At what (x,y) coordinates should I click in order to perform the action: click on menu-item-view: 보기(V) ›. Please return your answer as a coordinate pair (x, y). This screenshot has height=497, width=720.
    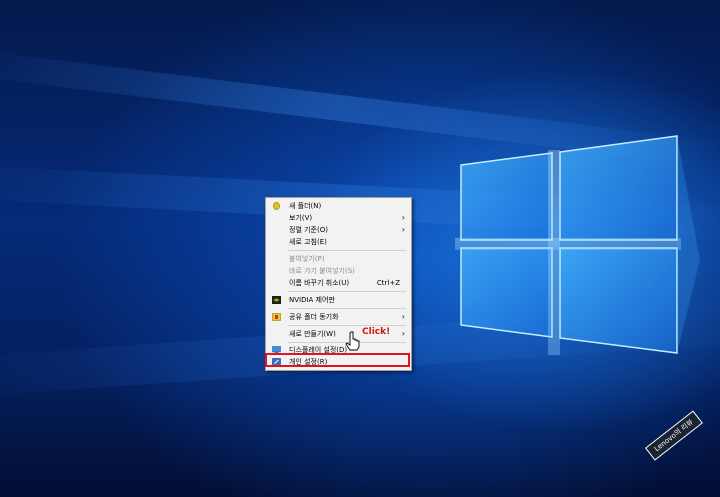
    Looking at the image, I should click on (338, 218).